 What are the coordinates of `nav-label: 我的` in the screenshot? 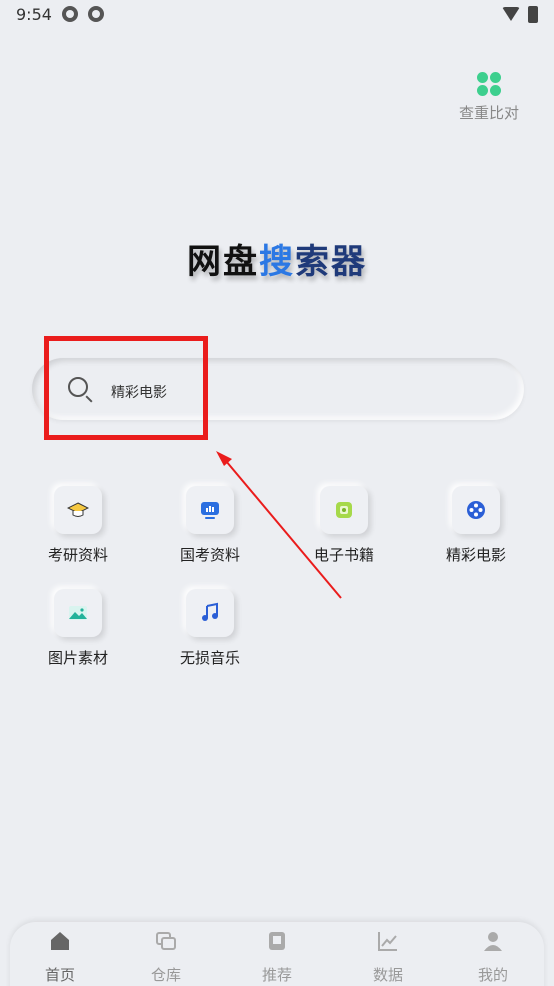 It's located at (492, 975).